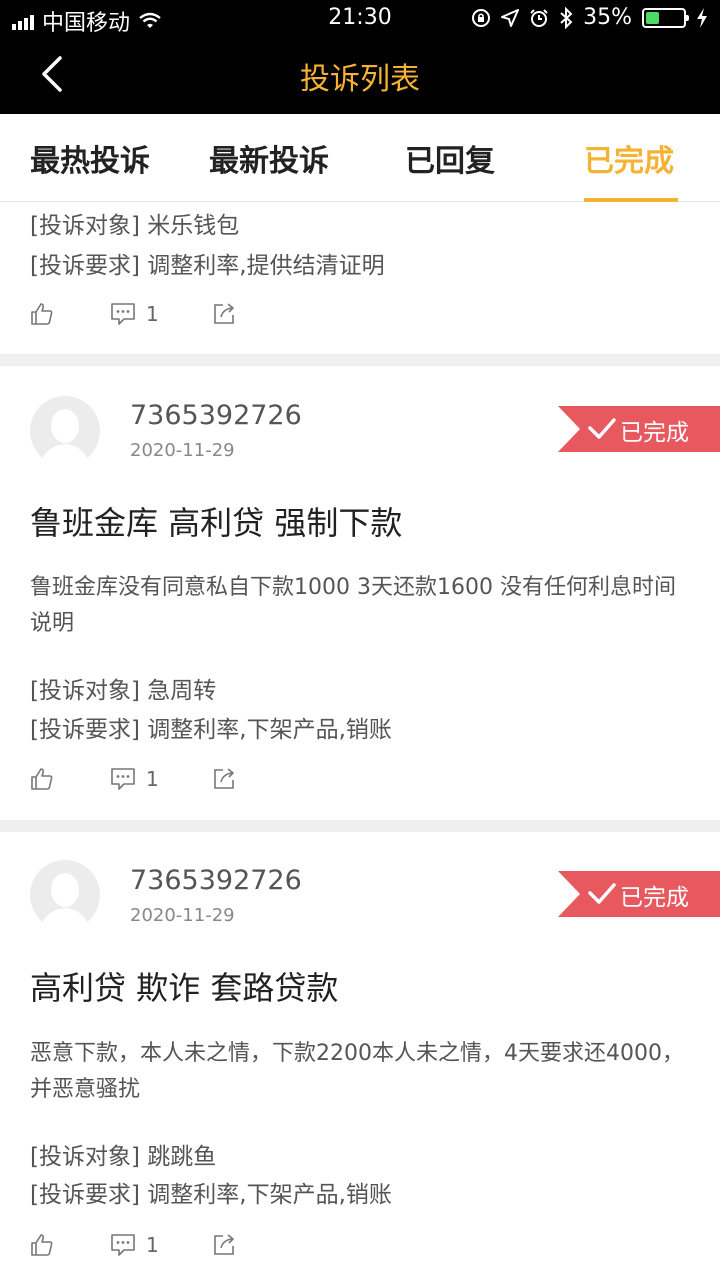 The height and width of the screenshot is (1280, 720). I want to click on battery-icon, so click(665, 17).